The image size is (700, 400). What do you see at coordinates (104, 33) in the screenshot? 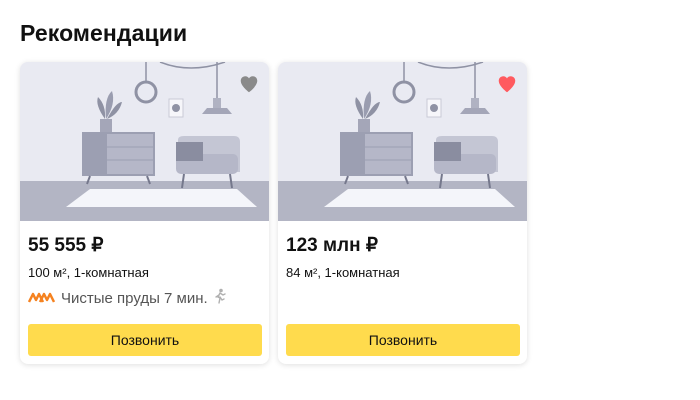
I see `section-title: Рекомендации` at bounding box center [104, 33].